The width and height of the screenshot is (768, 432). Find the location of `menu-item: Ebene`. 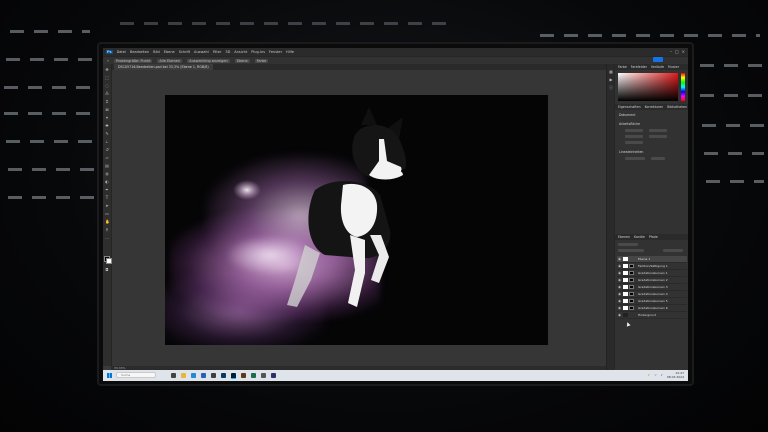

menu-item: Ebene is located at coordinates (169, 52).